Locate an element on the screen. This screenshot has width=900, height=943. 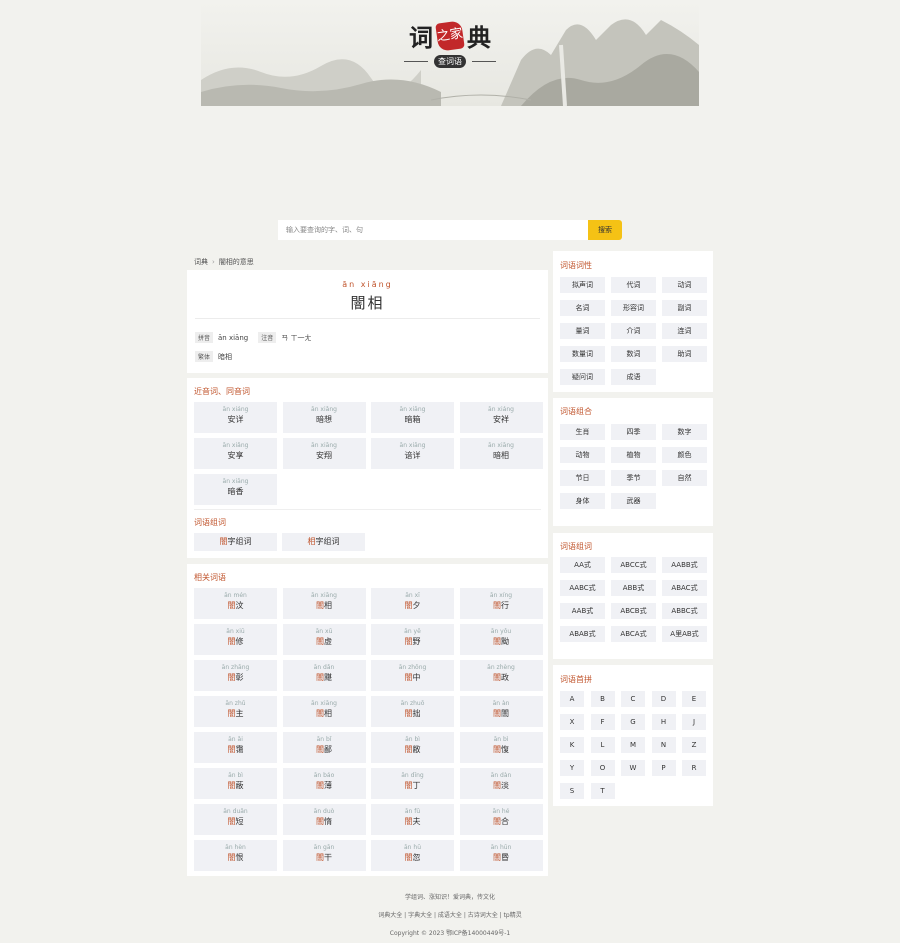
initial-letter: H is located at coordinates (663, 722).